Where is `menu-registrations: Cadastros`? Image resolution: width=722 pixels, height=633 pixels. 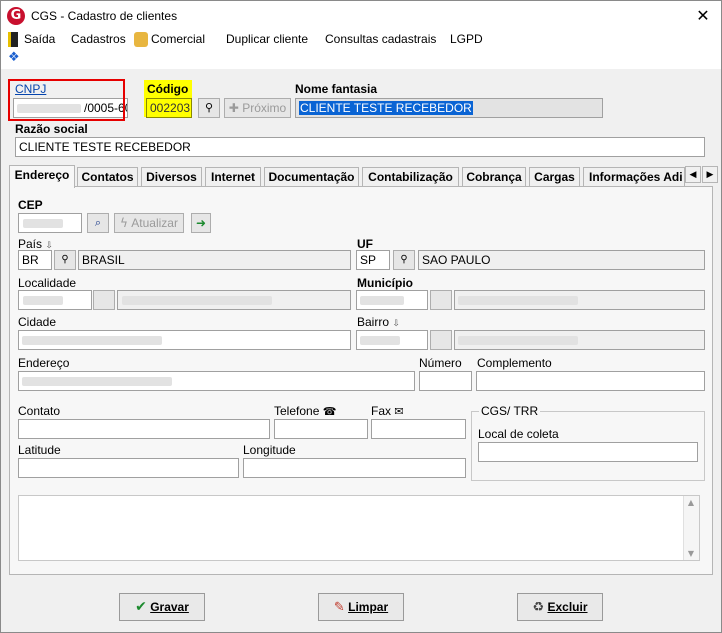 menu-registrations: Cadastros is located at coordinates (98, 39).